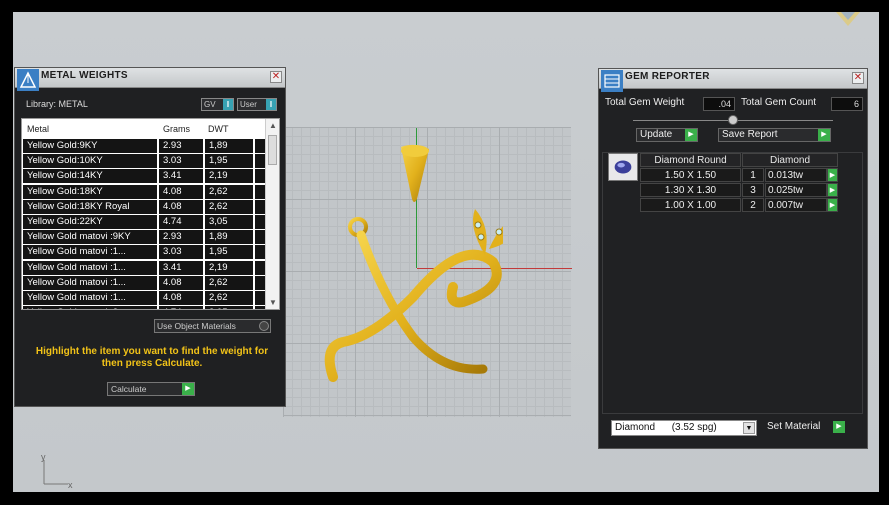 The width and height of the screenshot is (889, 505). I want to click on user-toggle: User I, so click(257, 104).